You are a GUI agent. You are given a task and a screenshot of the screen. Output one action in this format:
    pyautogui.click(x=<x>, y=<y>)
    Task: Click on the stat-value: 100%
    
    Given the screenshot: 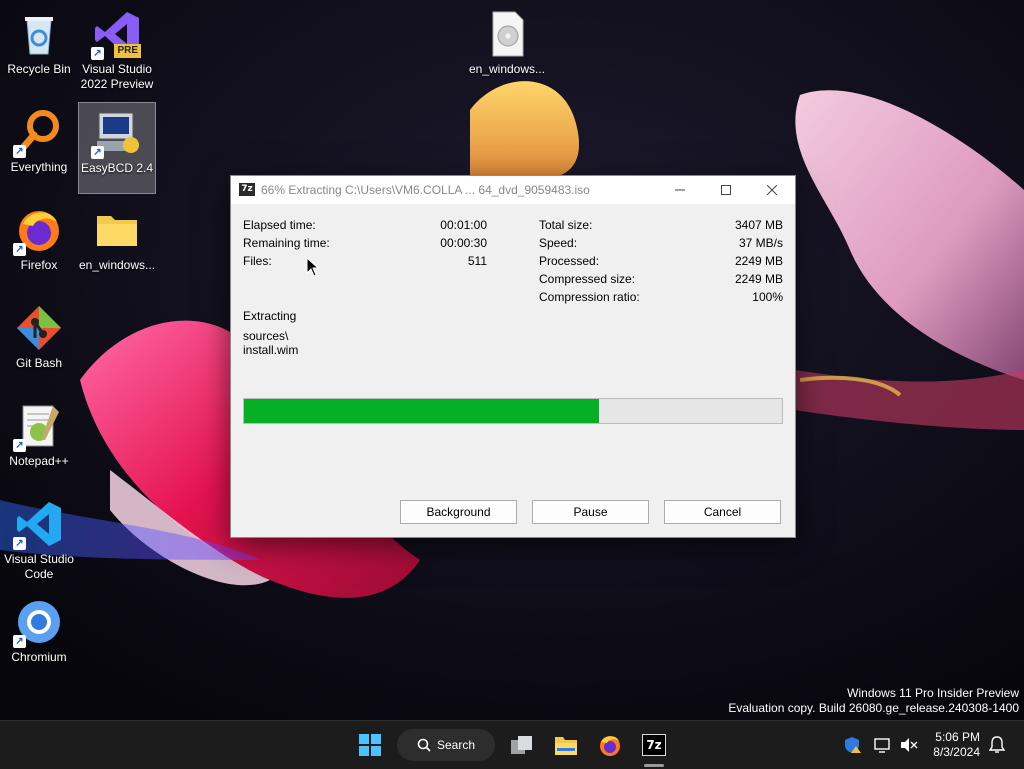 What is the action you would take?
    pyautogui.click(x=767, y=297)
    